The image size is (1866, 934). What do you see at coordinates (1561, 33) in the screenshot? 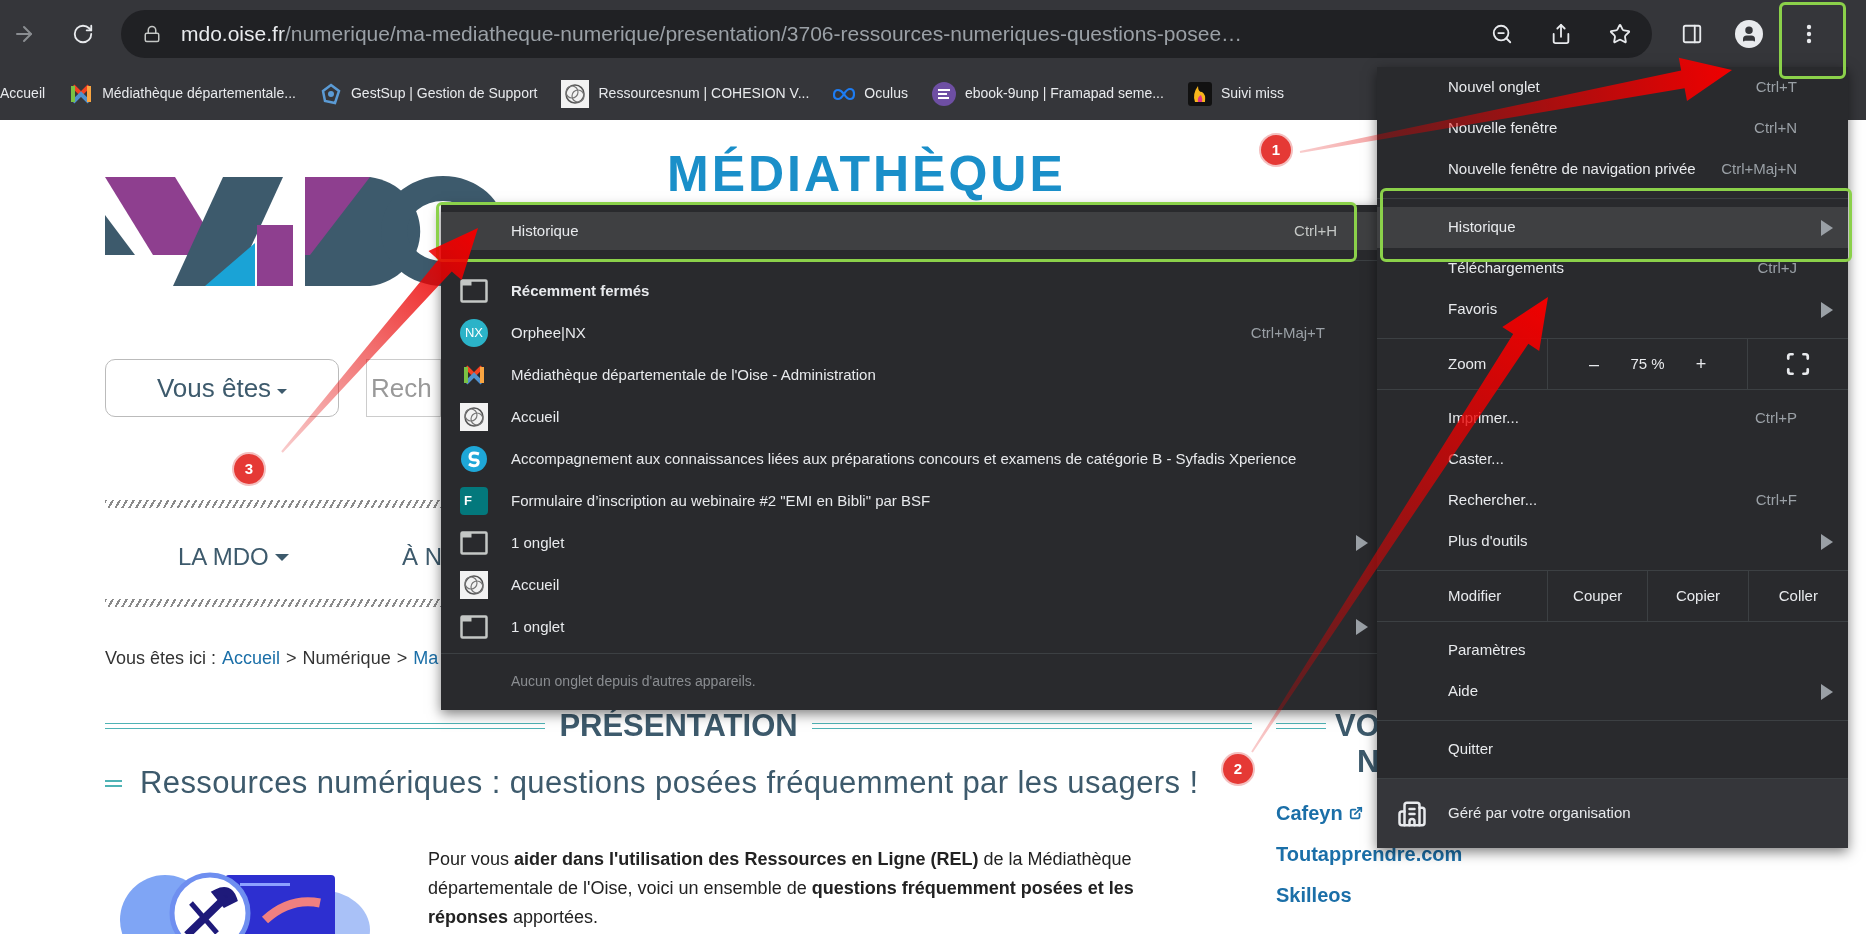
I see `share-icon` at bounding box center [1561, 33].